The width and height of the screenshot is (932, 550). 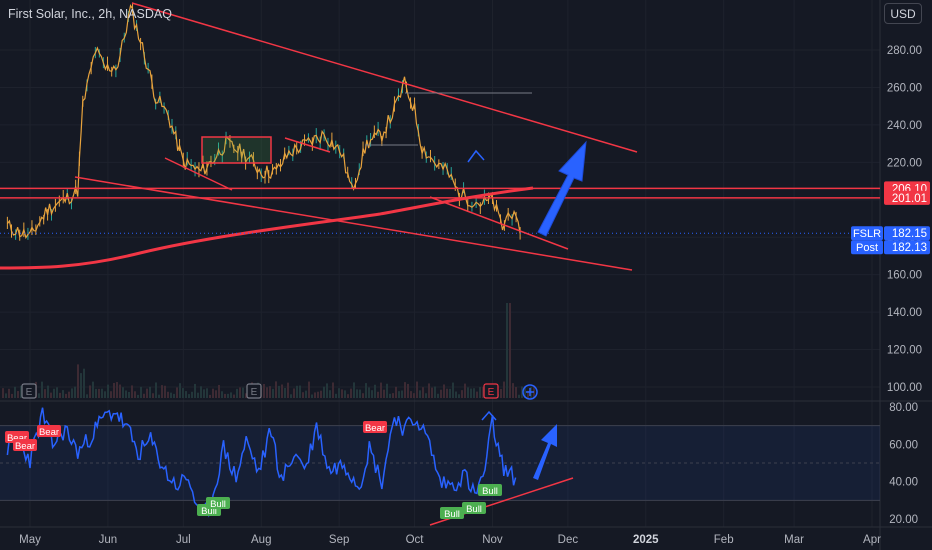 What do you see at coordinates (903, 520) in the screenshot?
I see `oscillator-tick-label: 20.00` at bounding box center [903, 520].